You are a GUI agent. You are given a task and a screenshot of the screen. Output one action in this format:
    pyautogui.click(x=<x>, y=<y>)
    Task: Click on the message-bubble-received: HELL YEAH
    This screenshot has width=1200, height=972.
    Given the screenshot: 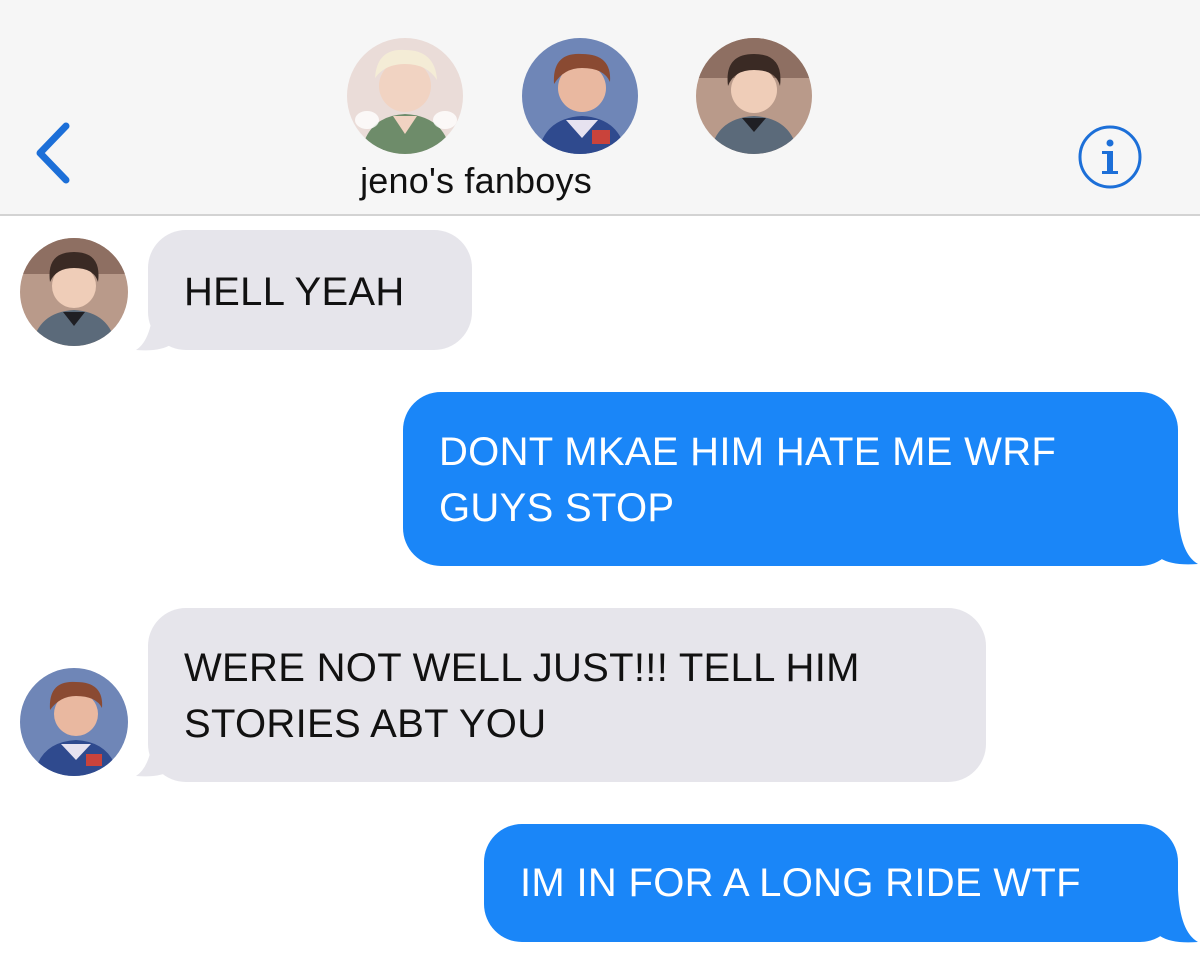 What is the action you would take?
    pyautogui.click(x=310, y=290)
    